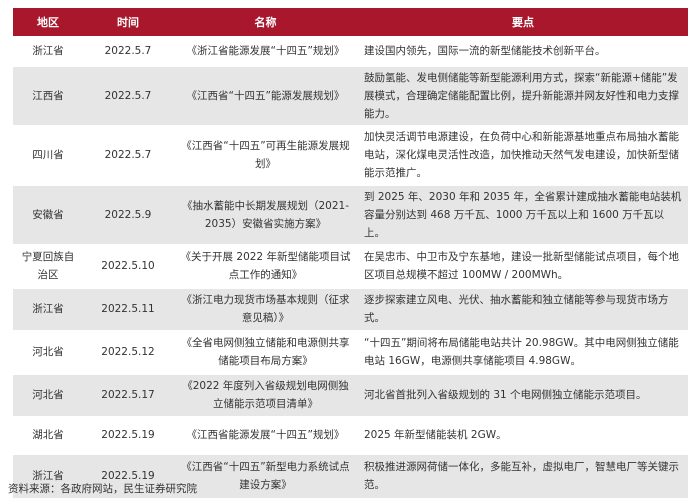 The width and height of the screenshot is (700, 500). I want to click on cell-name: 《江西省能源发展“十四五”规划》, so click(265, 435).